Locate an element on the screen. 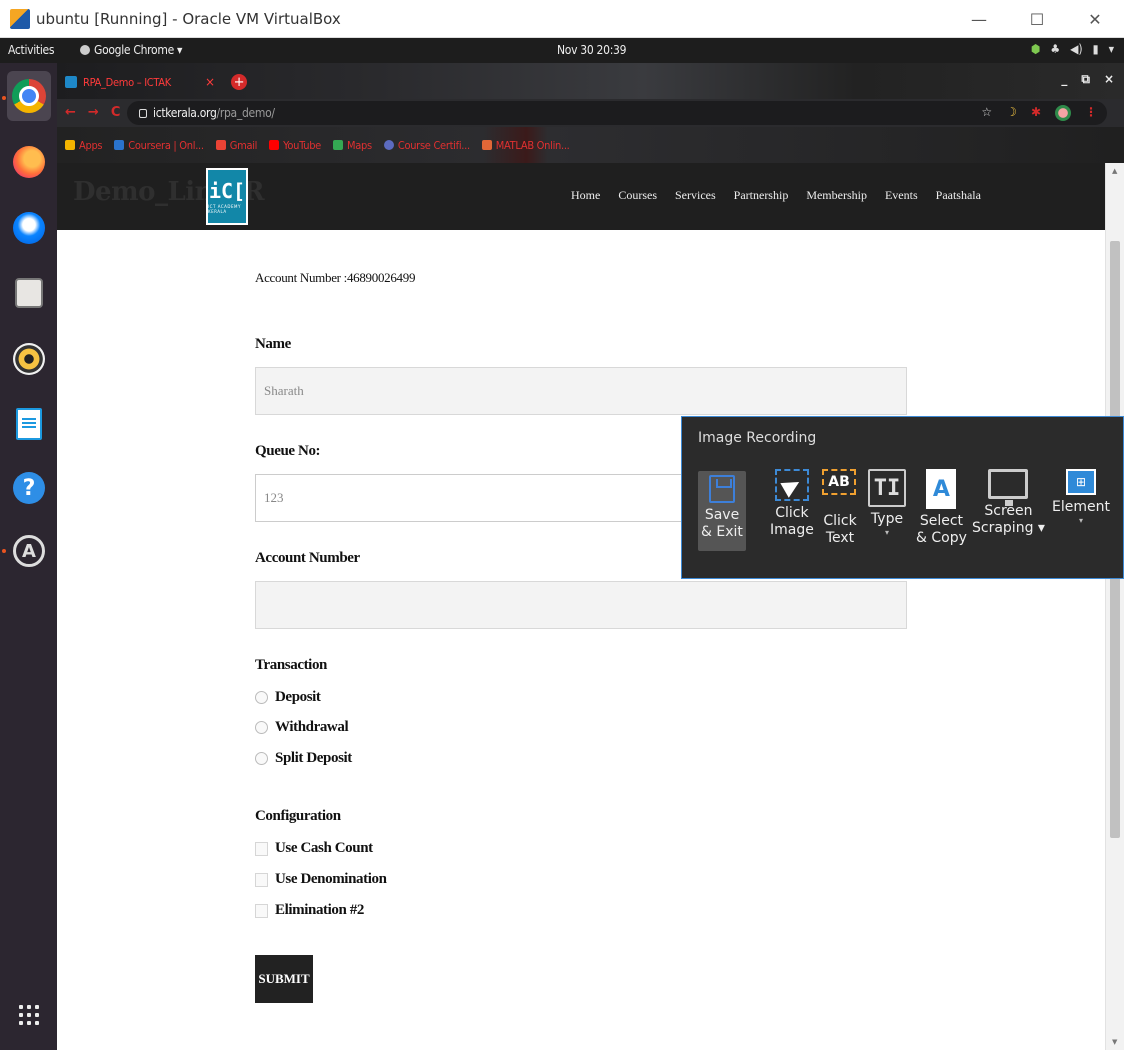 This screenshot has width=1124, height=1050. nav-buttons: ← → C is located at coordinates (92, 112).